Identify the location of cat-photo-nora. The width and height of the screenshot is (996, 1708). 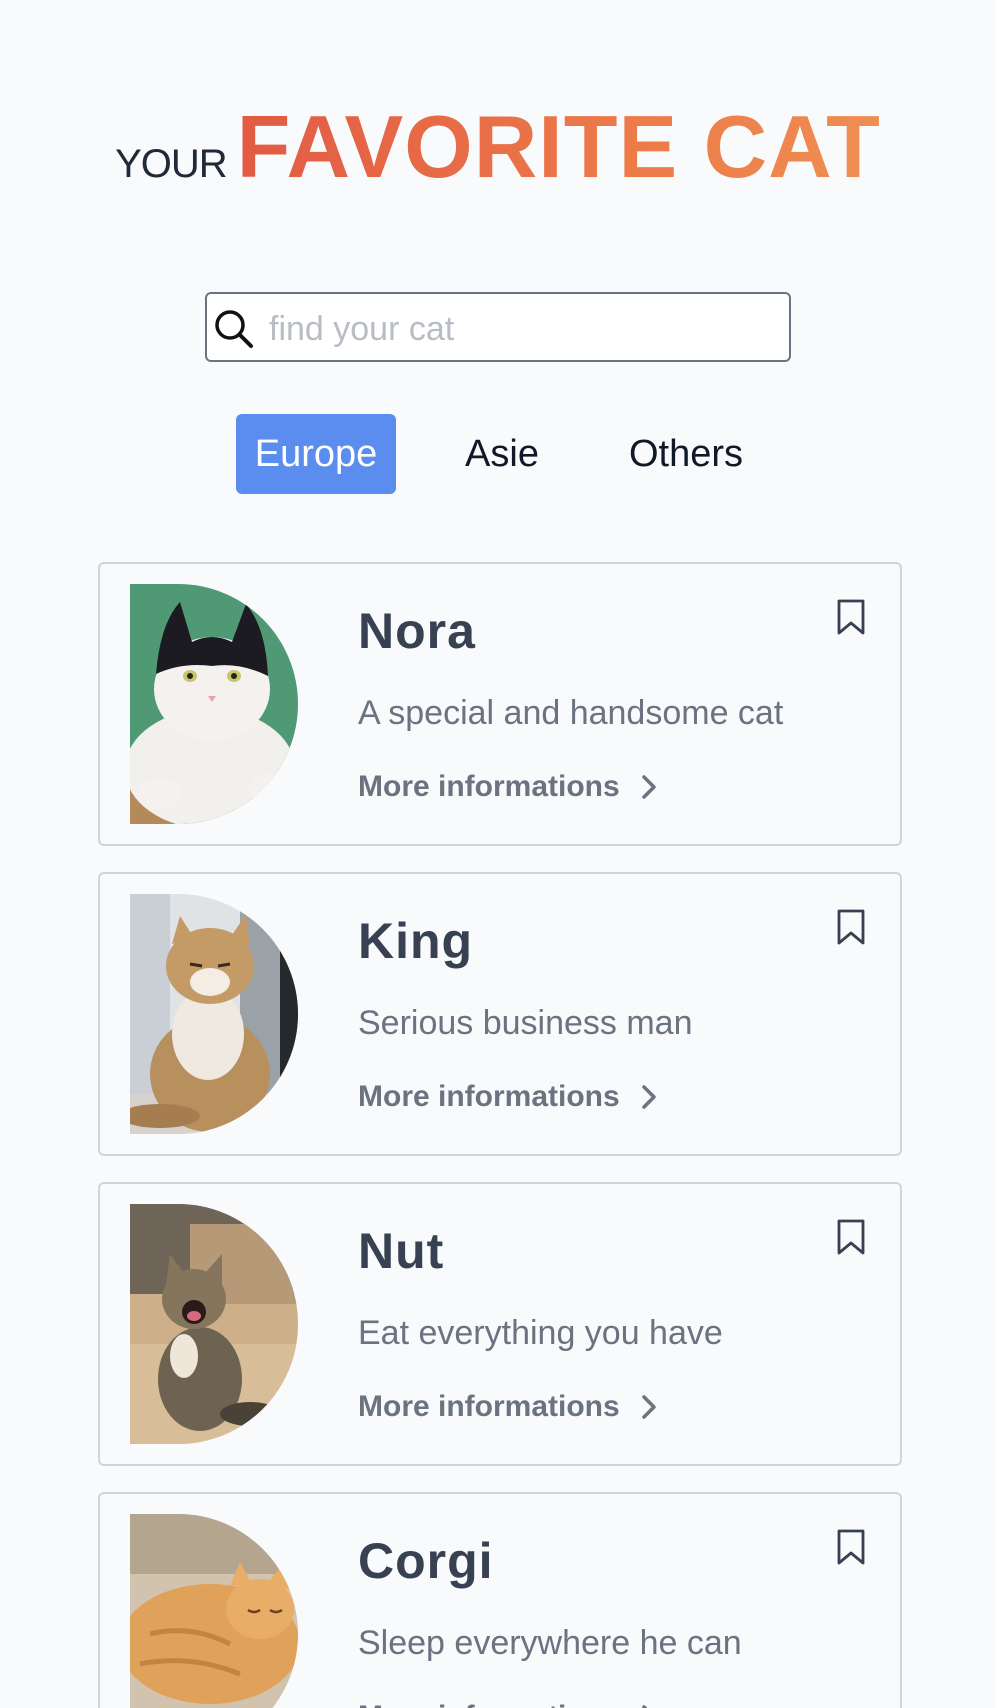
(214, 704).